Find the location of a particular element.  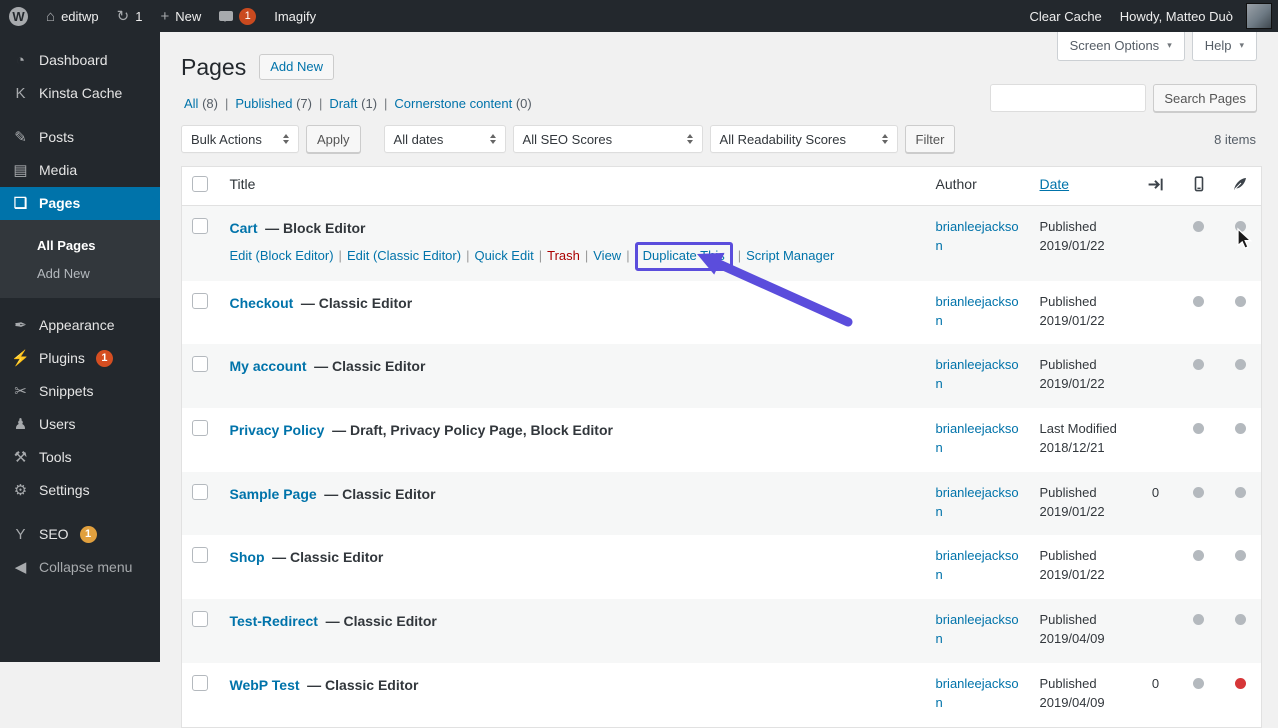

row-action-edit-block-editor: Edit (Block Editor) is located at coordinates (282, 255).